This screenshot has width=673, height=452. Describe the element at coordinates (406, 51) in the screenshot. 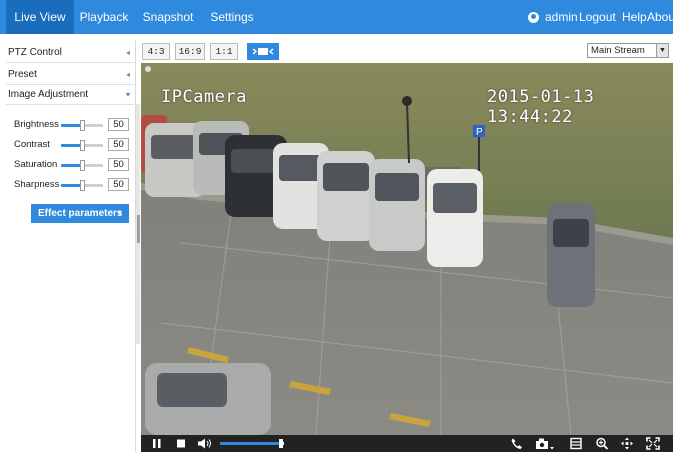

I see `view-toolbar: 4:3 16:9 1:1 Main Stream ▼` at that location.